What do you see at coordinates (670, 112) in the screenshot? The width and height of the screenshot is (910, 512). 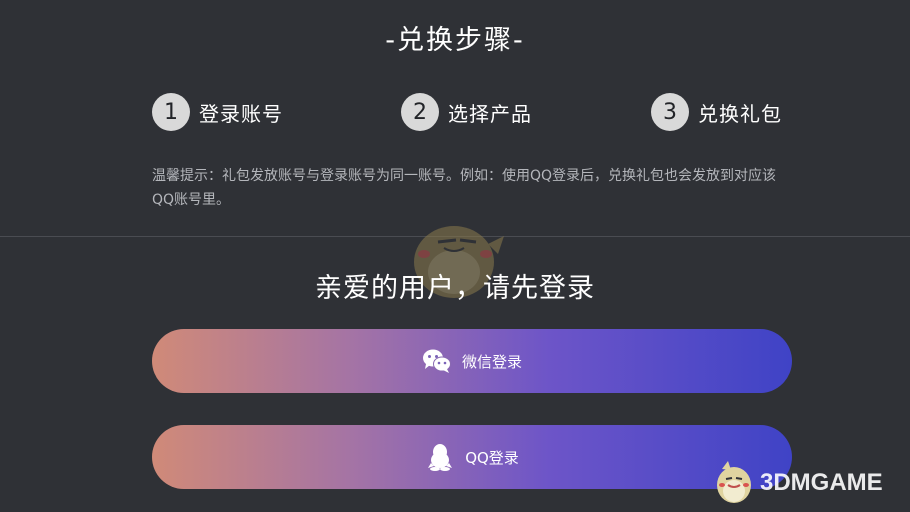 I see `step-number-badge: 3` at bounding box center [670, 112].